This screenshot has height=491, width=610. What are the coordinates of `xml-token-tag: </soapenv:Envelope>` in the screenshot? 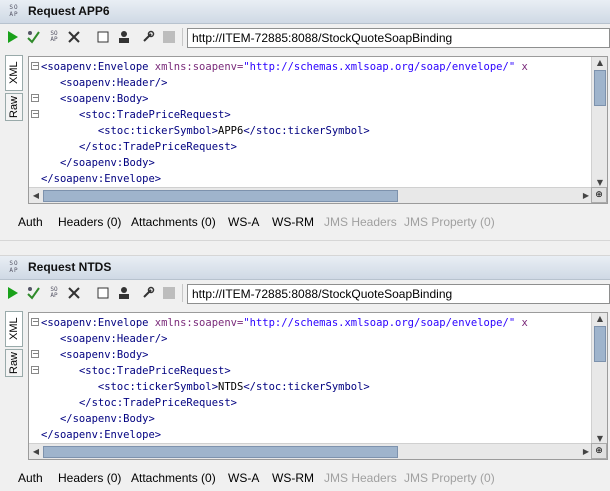 It's located at (101, 435).